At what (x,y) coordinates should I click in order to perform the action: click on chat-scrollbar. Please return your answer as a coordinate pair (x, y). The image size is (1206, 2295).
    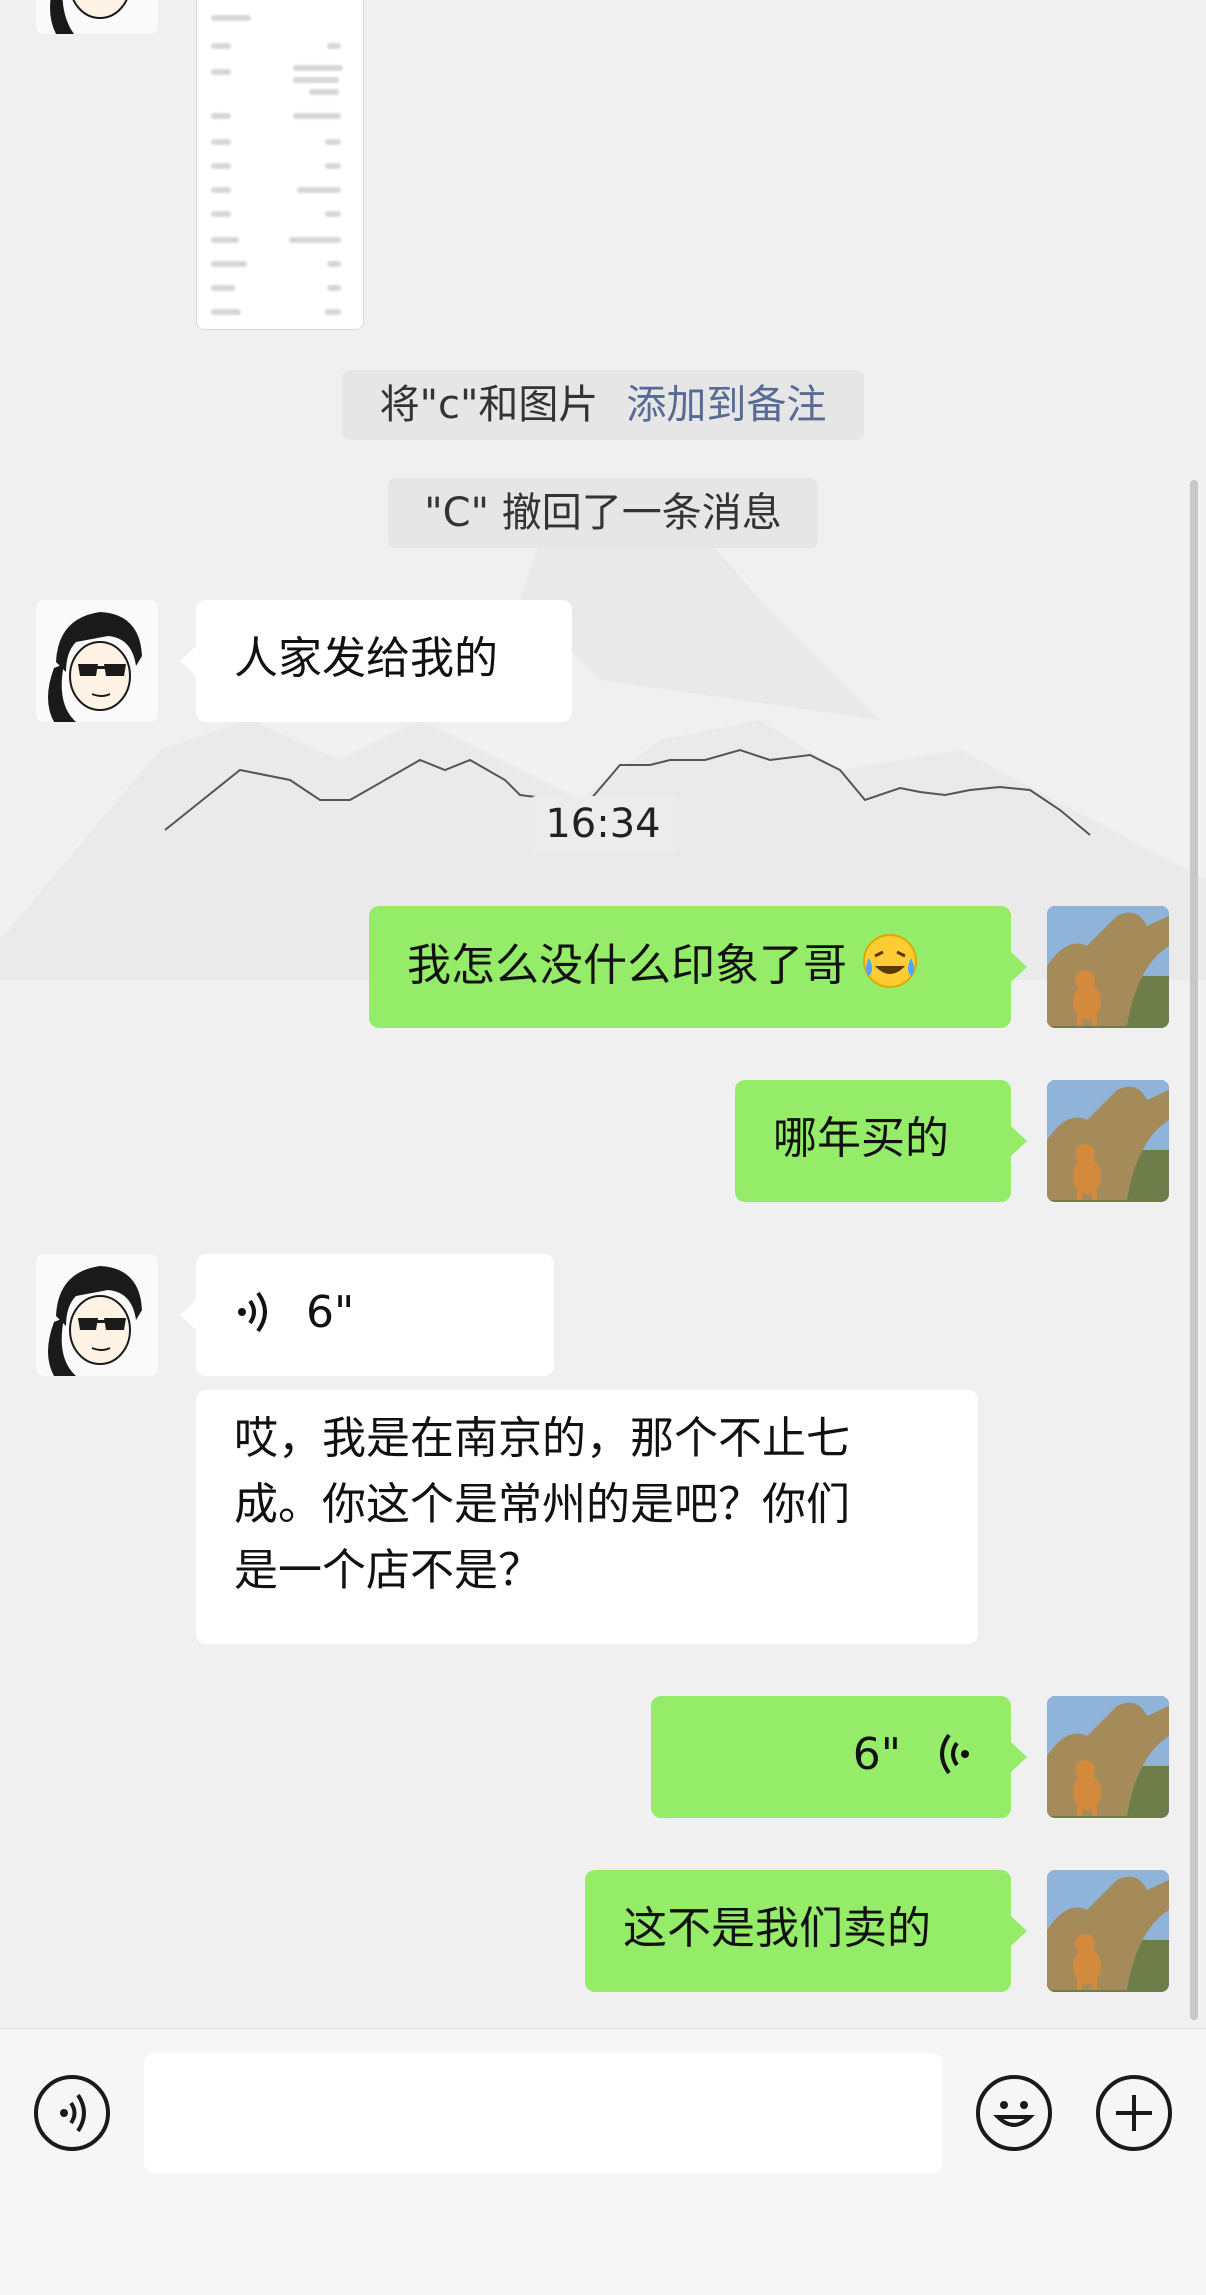
    Looking at the image, I should click on (1194, 1250).